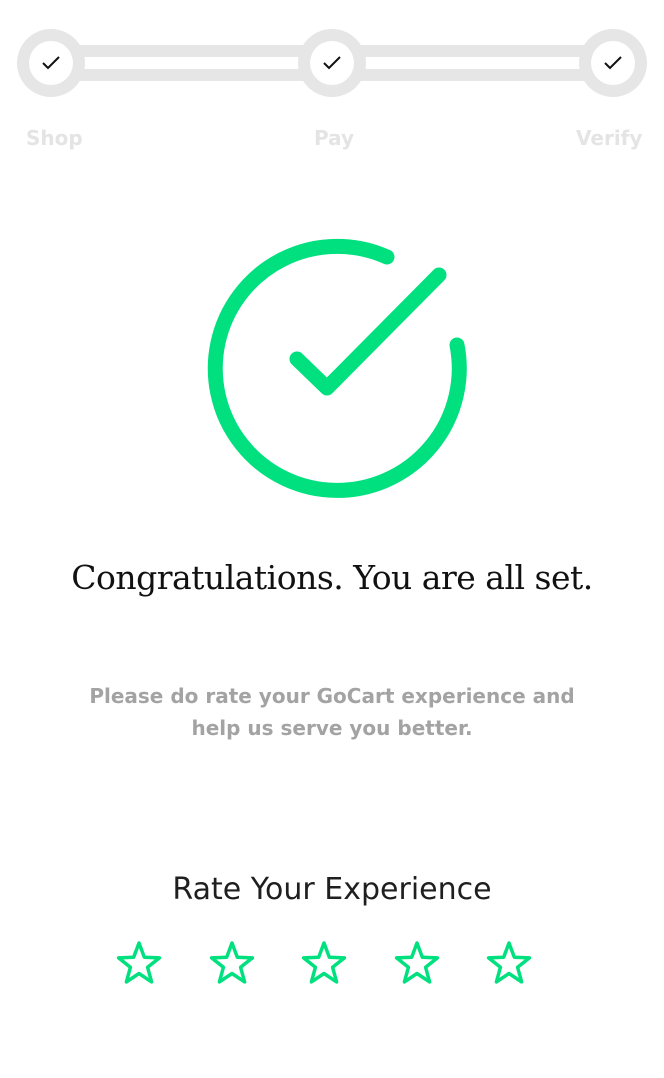 The image size is (664, 1078). What do you see at coordinates (332, 889) in the screenshot?
I see `rating-section-title: Rate Your Experience` at bounding box center [332, 889].